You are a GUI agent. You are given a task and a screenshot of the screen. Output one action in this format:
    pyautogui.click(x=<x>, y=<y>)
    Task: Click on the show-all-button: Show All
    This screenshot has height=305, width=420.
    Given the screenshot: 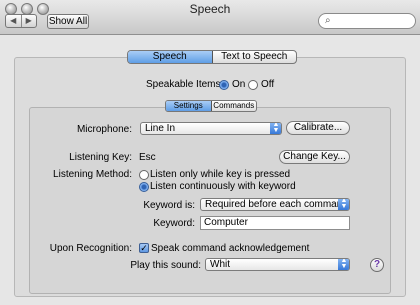 What is the action you would take?
    pyautogui.click(x=68, y=21)
    